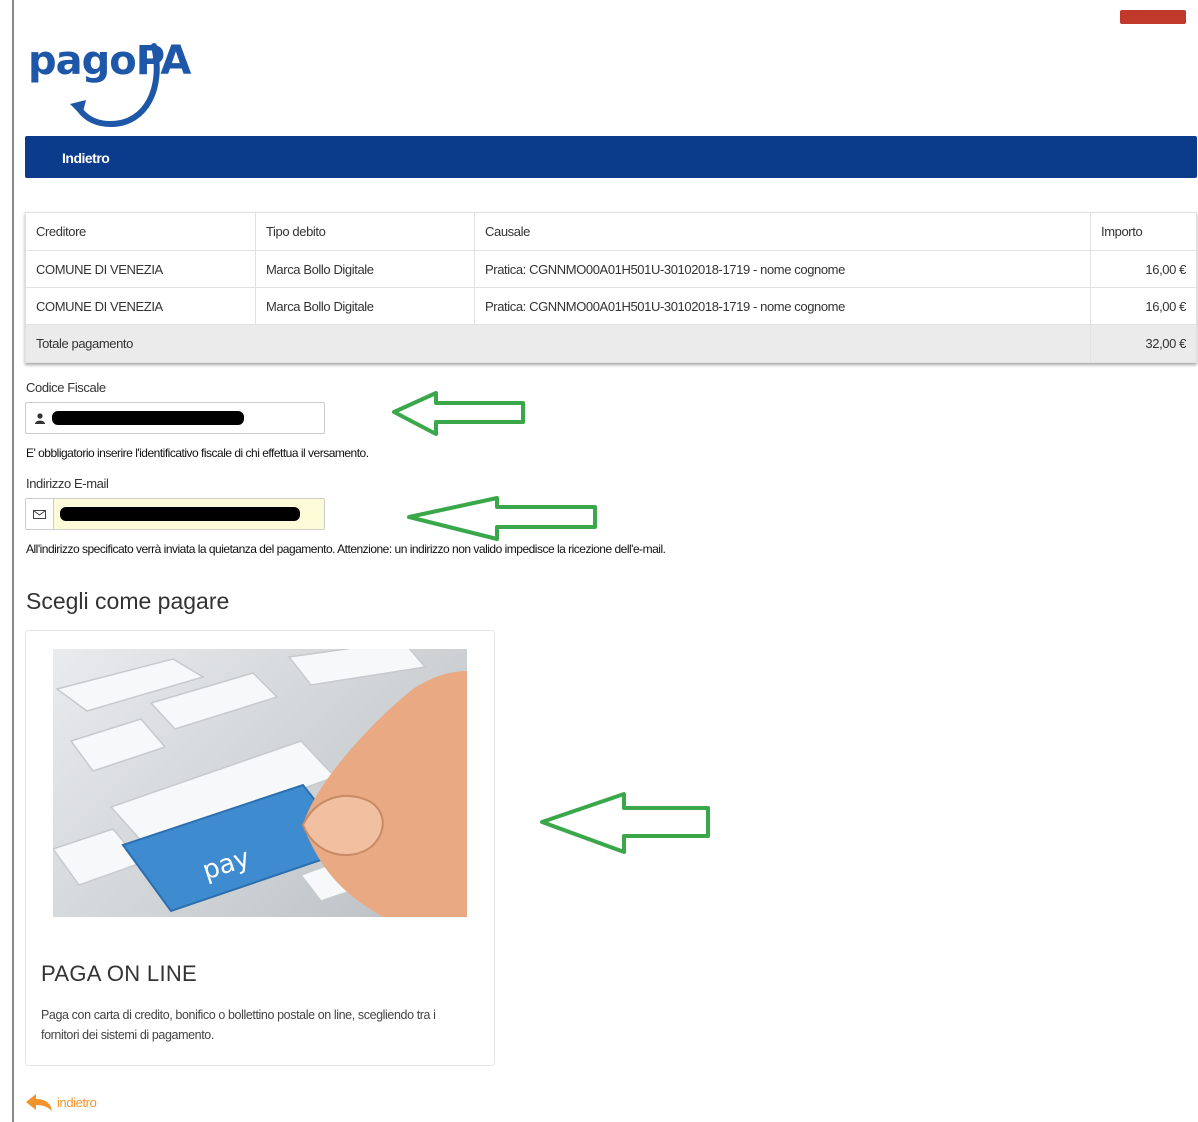 The height and width of the screenshot is (1122, 1198). What do you see at coordinates (365, 231) in the screenshot?
I see `col-header-tipo-debito: Tipo debito` at bounding box center [365, 231].